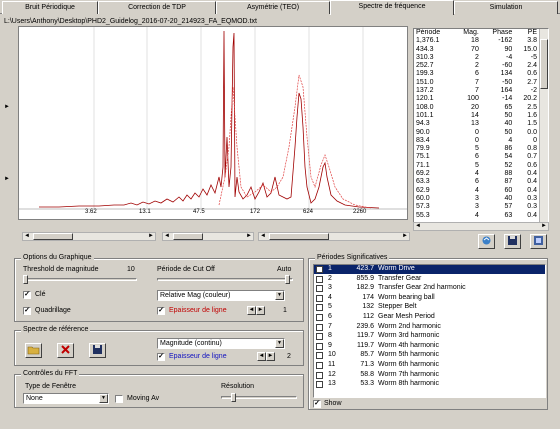 The width and height of the screenshot is (560, 429). I want to click on table-row: 101.1 14 50 1.6, so click(476, 116).